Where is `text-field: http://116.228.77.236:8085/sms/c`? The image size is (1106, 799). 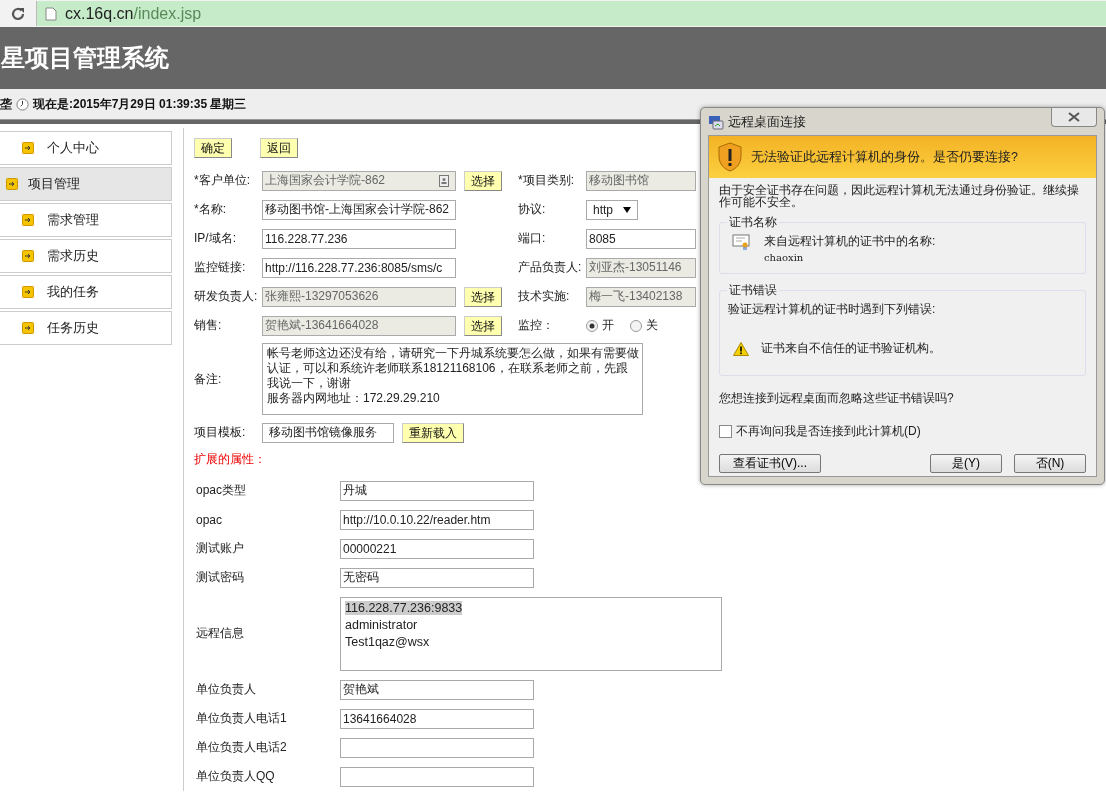
text-field: http://116.228.77.236:8085/sms/c is located at coordinates (359, 267).